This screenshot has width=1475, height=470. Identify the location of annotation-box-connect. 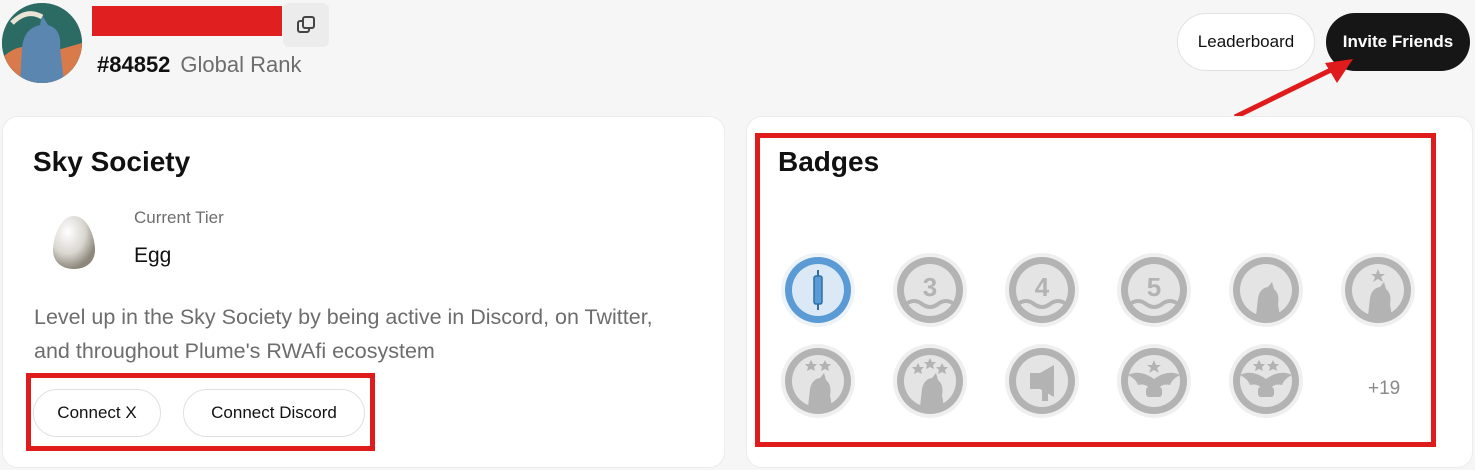
(200, 412).